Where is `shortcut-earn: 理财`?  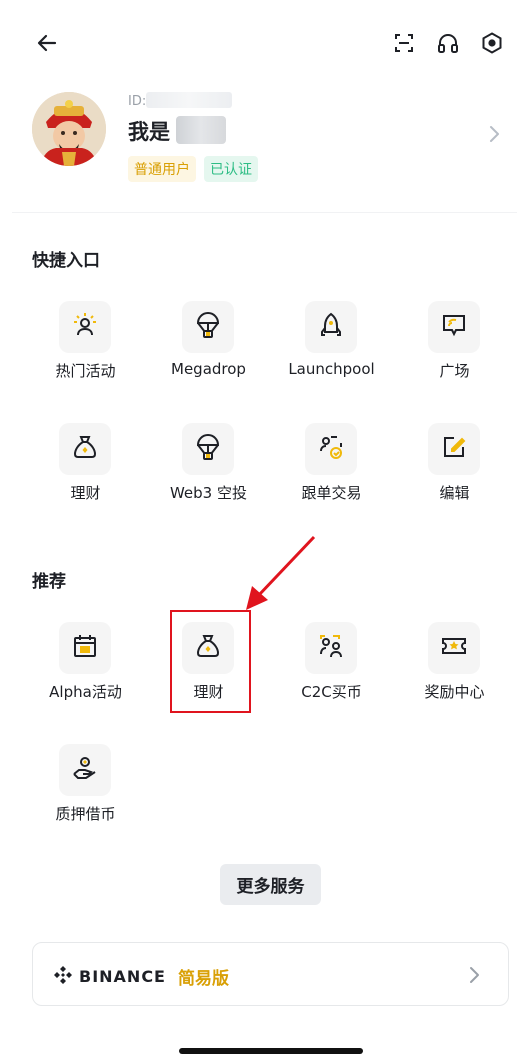 shortcut-earn: 理财 is located at coordinates (85, 473).